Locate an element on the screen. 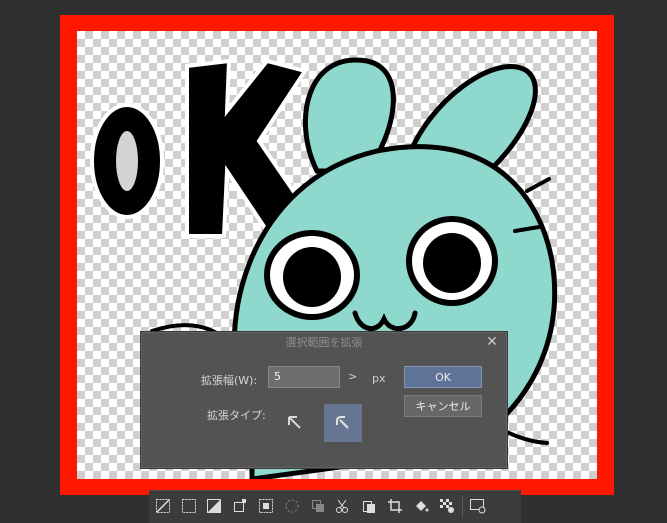 The width and height of the screenshot is (667, 523). fill-icon is located at coordinates (420, 506).